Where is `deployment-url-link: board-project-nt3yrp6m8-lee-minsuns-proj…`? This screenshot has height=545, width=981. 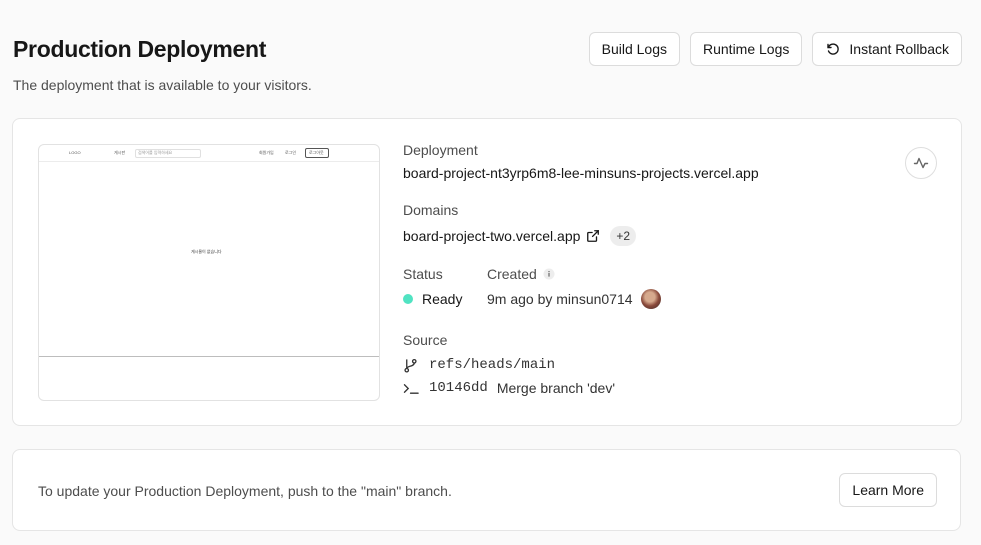 deployment-url-link: board-project-nt3yrp6m8-lee-minsuns-proj… is located at coordinates (581, 173).